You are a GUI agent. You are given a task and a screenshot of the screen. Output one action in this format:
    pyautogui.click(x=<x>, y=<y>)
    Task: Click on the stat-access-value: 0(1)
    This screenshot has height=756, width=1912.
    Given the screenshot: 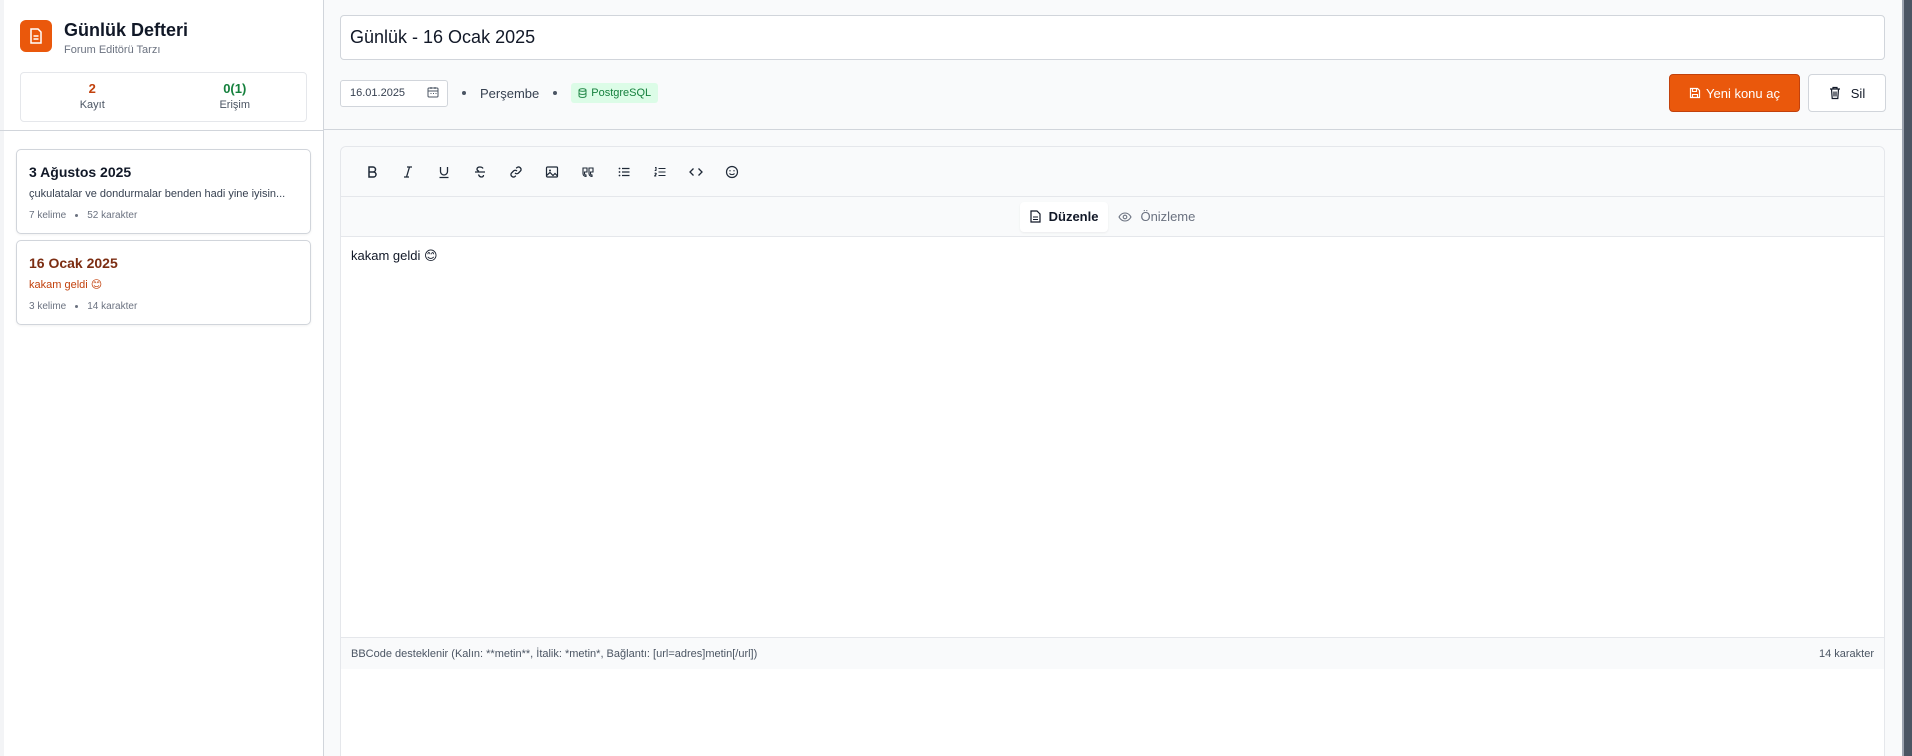 What is the action you would take?
    pyautogui.click(x=235, y=88)
    